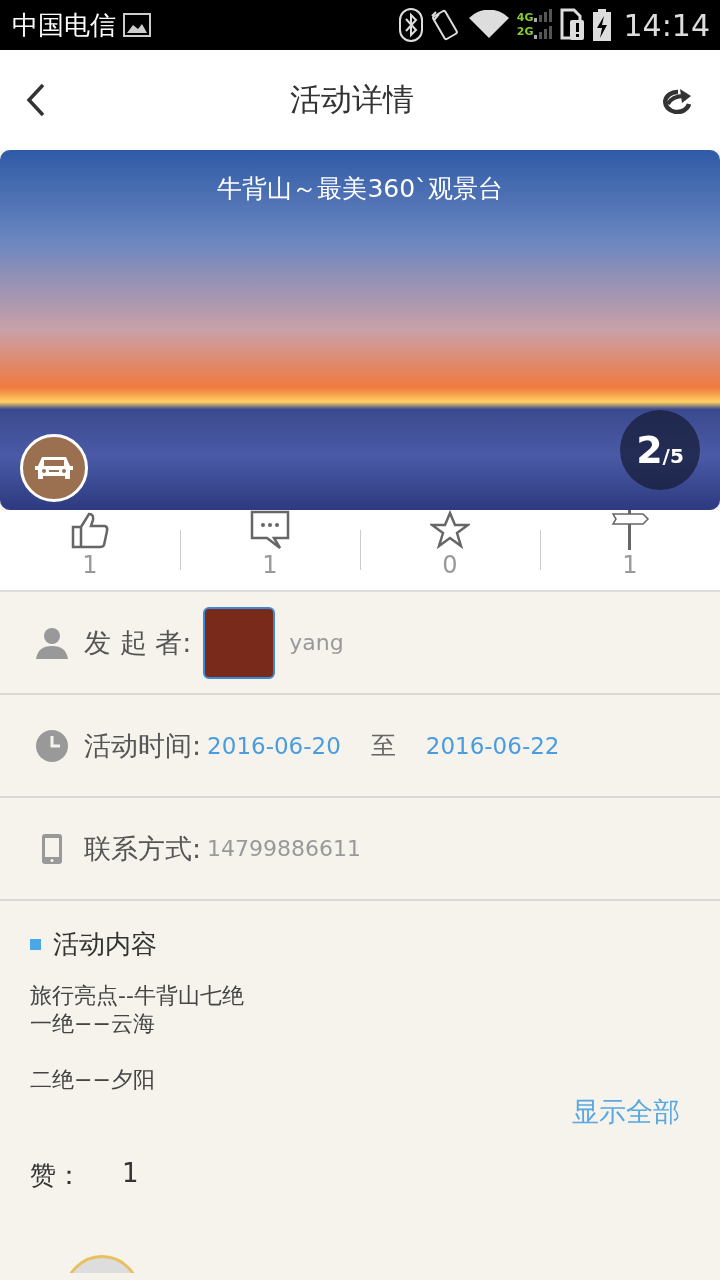  I want to click on star-icon, so click(450, 530).